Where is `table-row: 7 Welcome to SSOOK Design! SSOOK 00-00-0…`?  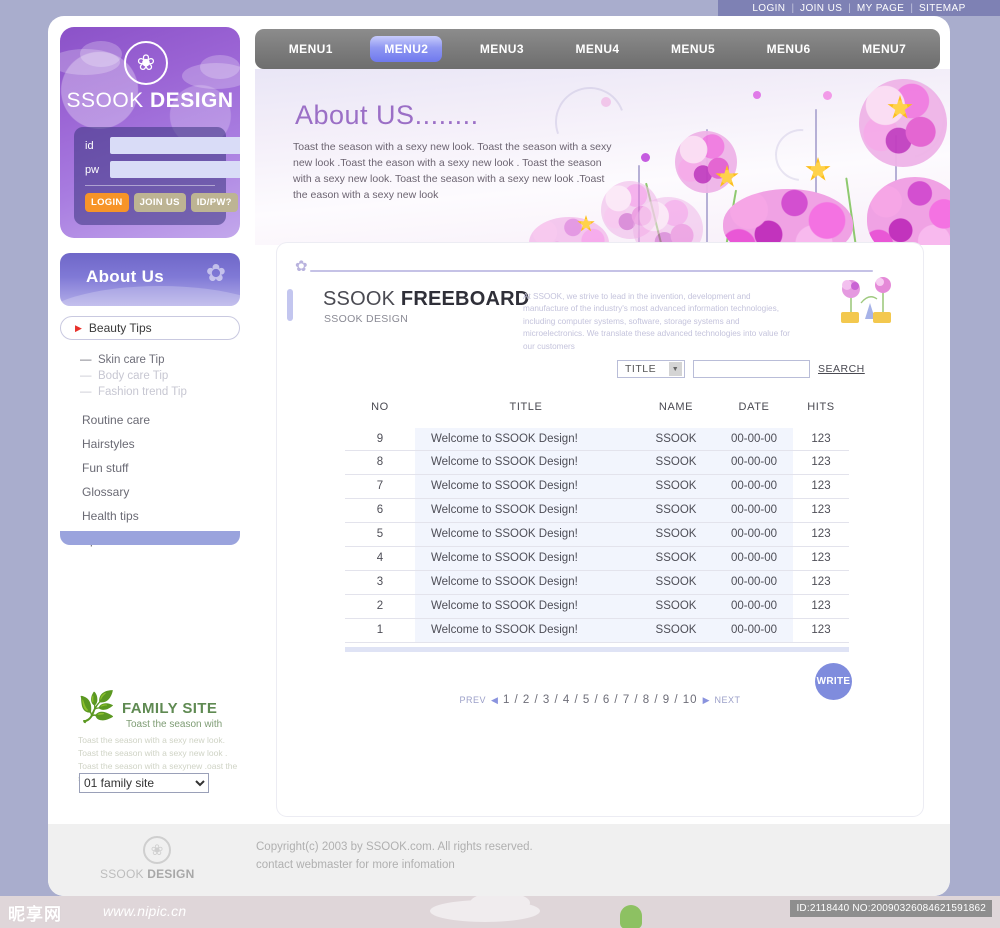 table-row: 7 Welcome to SSOOK Design! SSOOK 00-00-0… is located at coordinates (597, 486).